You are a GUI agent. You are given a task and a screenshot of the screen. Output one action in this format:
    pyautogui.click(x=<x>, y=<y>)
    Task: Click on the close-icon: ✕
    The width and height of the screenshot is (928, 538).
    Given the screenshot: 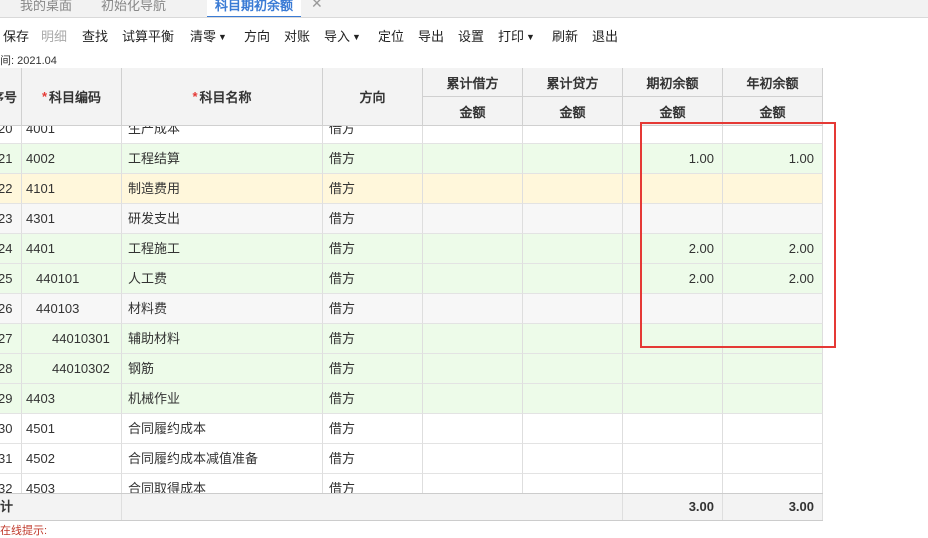 What is the action you would take?
    pyautogui.click(x=317, y=6)
    